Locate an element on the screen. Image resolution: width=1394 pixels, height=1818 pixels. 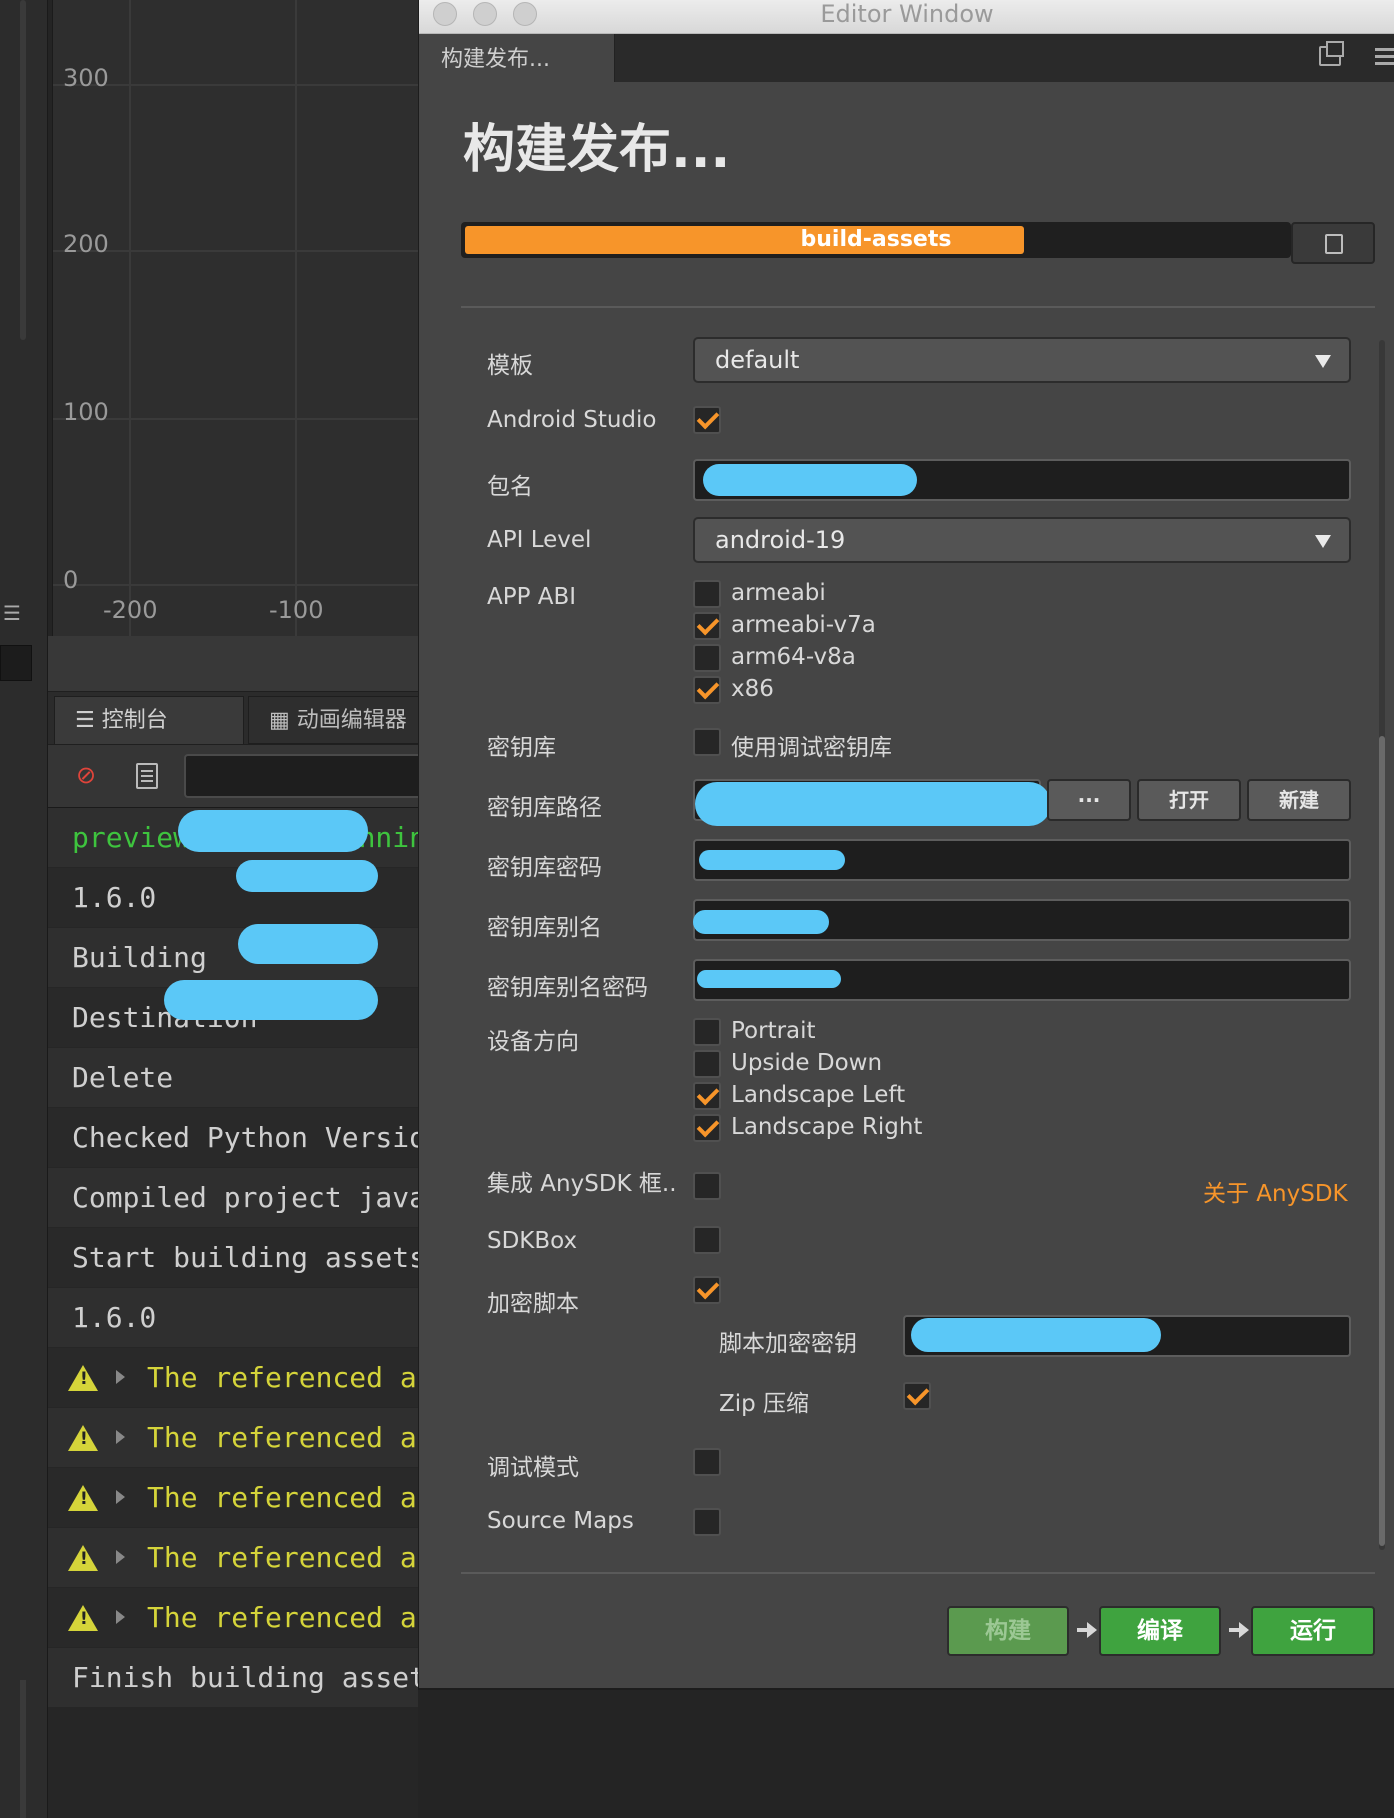
grid-line is located at coordinates (296, 318).